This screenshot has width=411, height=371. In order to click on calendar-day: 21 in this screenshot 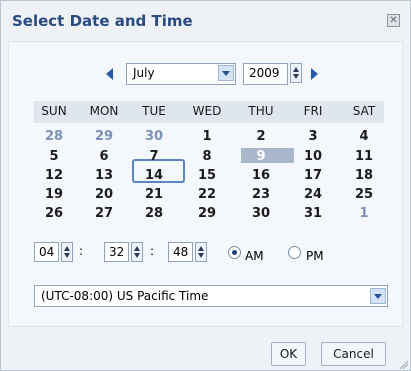, I will do `click(154, 194)`.